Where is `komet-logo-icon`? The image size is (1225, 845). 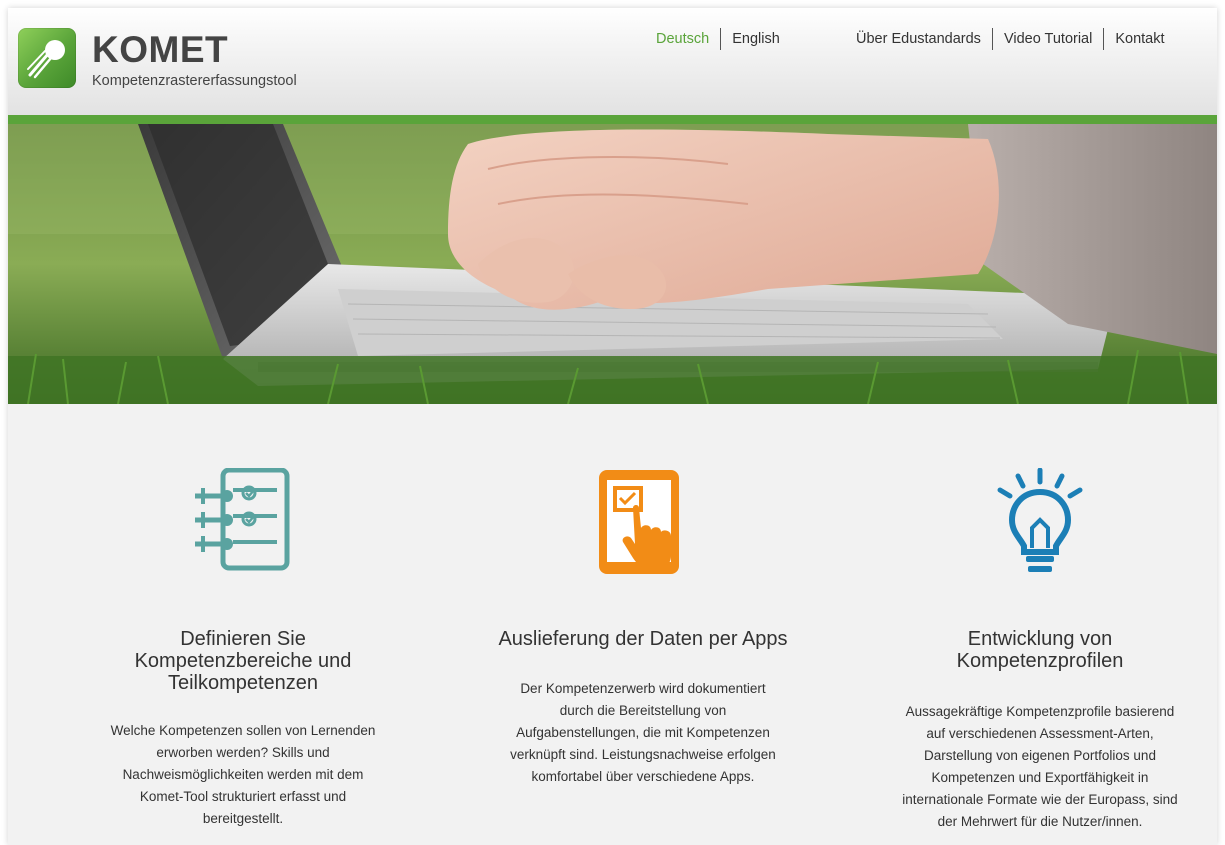
komet-logo-icon is located at coordinates (47, 58).